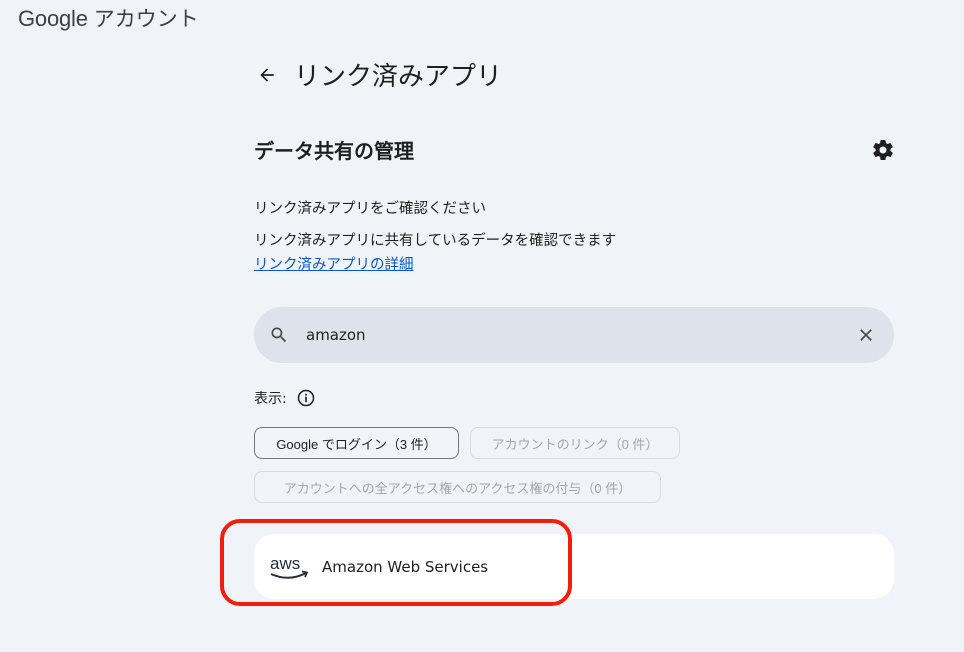  What do you see at coordinates (53, 18) in the screenshot?
I see `brand-google-text: Google` at bounding box center [53, 18].